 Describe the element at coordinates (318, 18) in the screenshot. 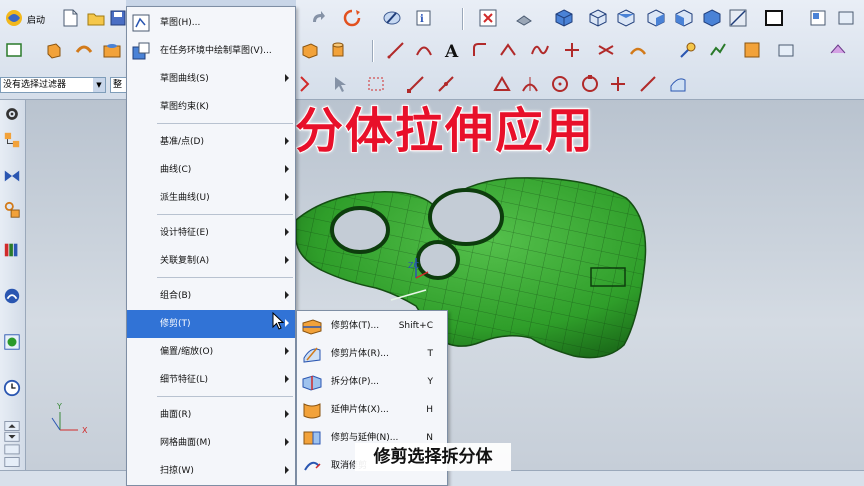

I see `redo-icon` at that location.